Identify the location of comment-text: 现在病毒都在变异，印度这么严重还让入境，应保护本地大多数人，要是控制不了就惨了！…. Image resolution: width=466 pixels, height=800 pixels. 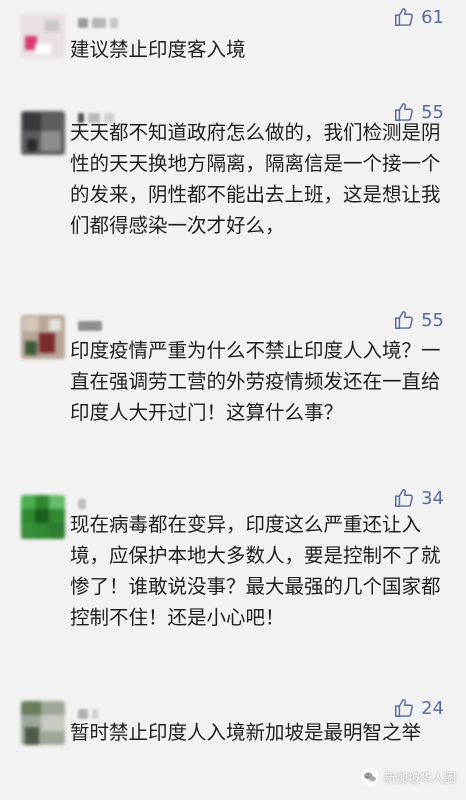
(255, 571).